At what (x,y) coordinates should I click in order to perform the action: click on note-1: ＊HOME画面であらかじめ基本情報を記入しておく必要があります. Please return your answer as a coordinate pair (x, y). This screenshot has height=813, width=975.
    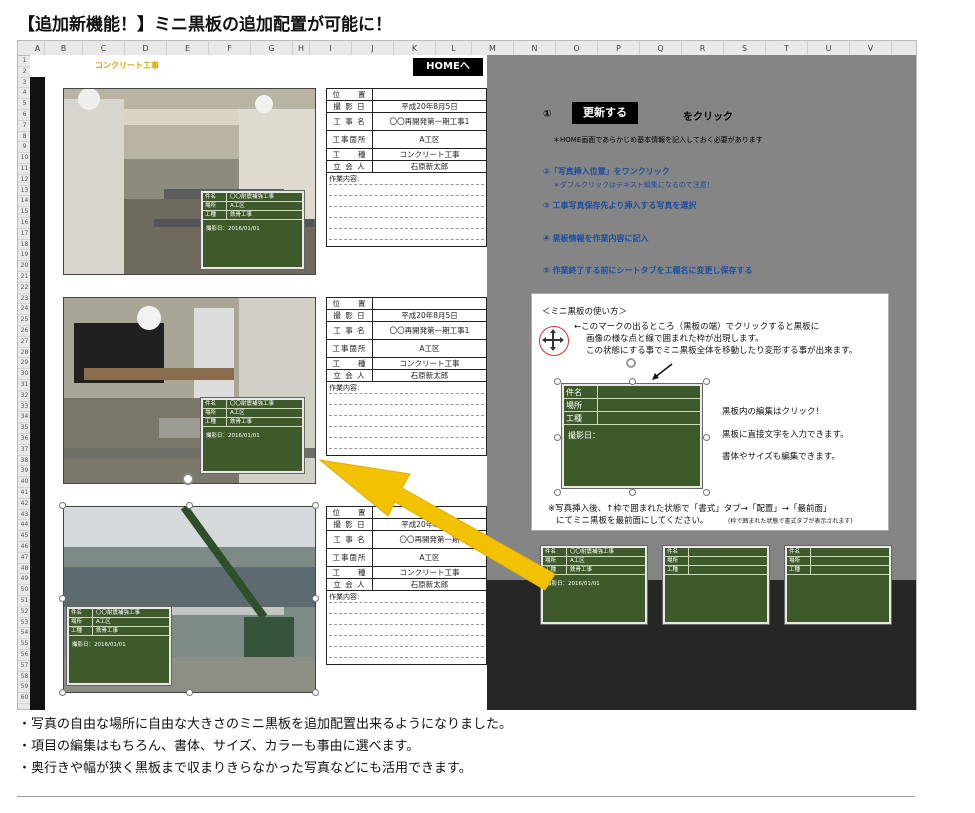
    Looking at the image, I should click on (658, 140).